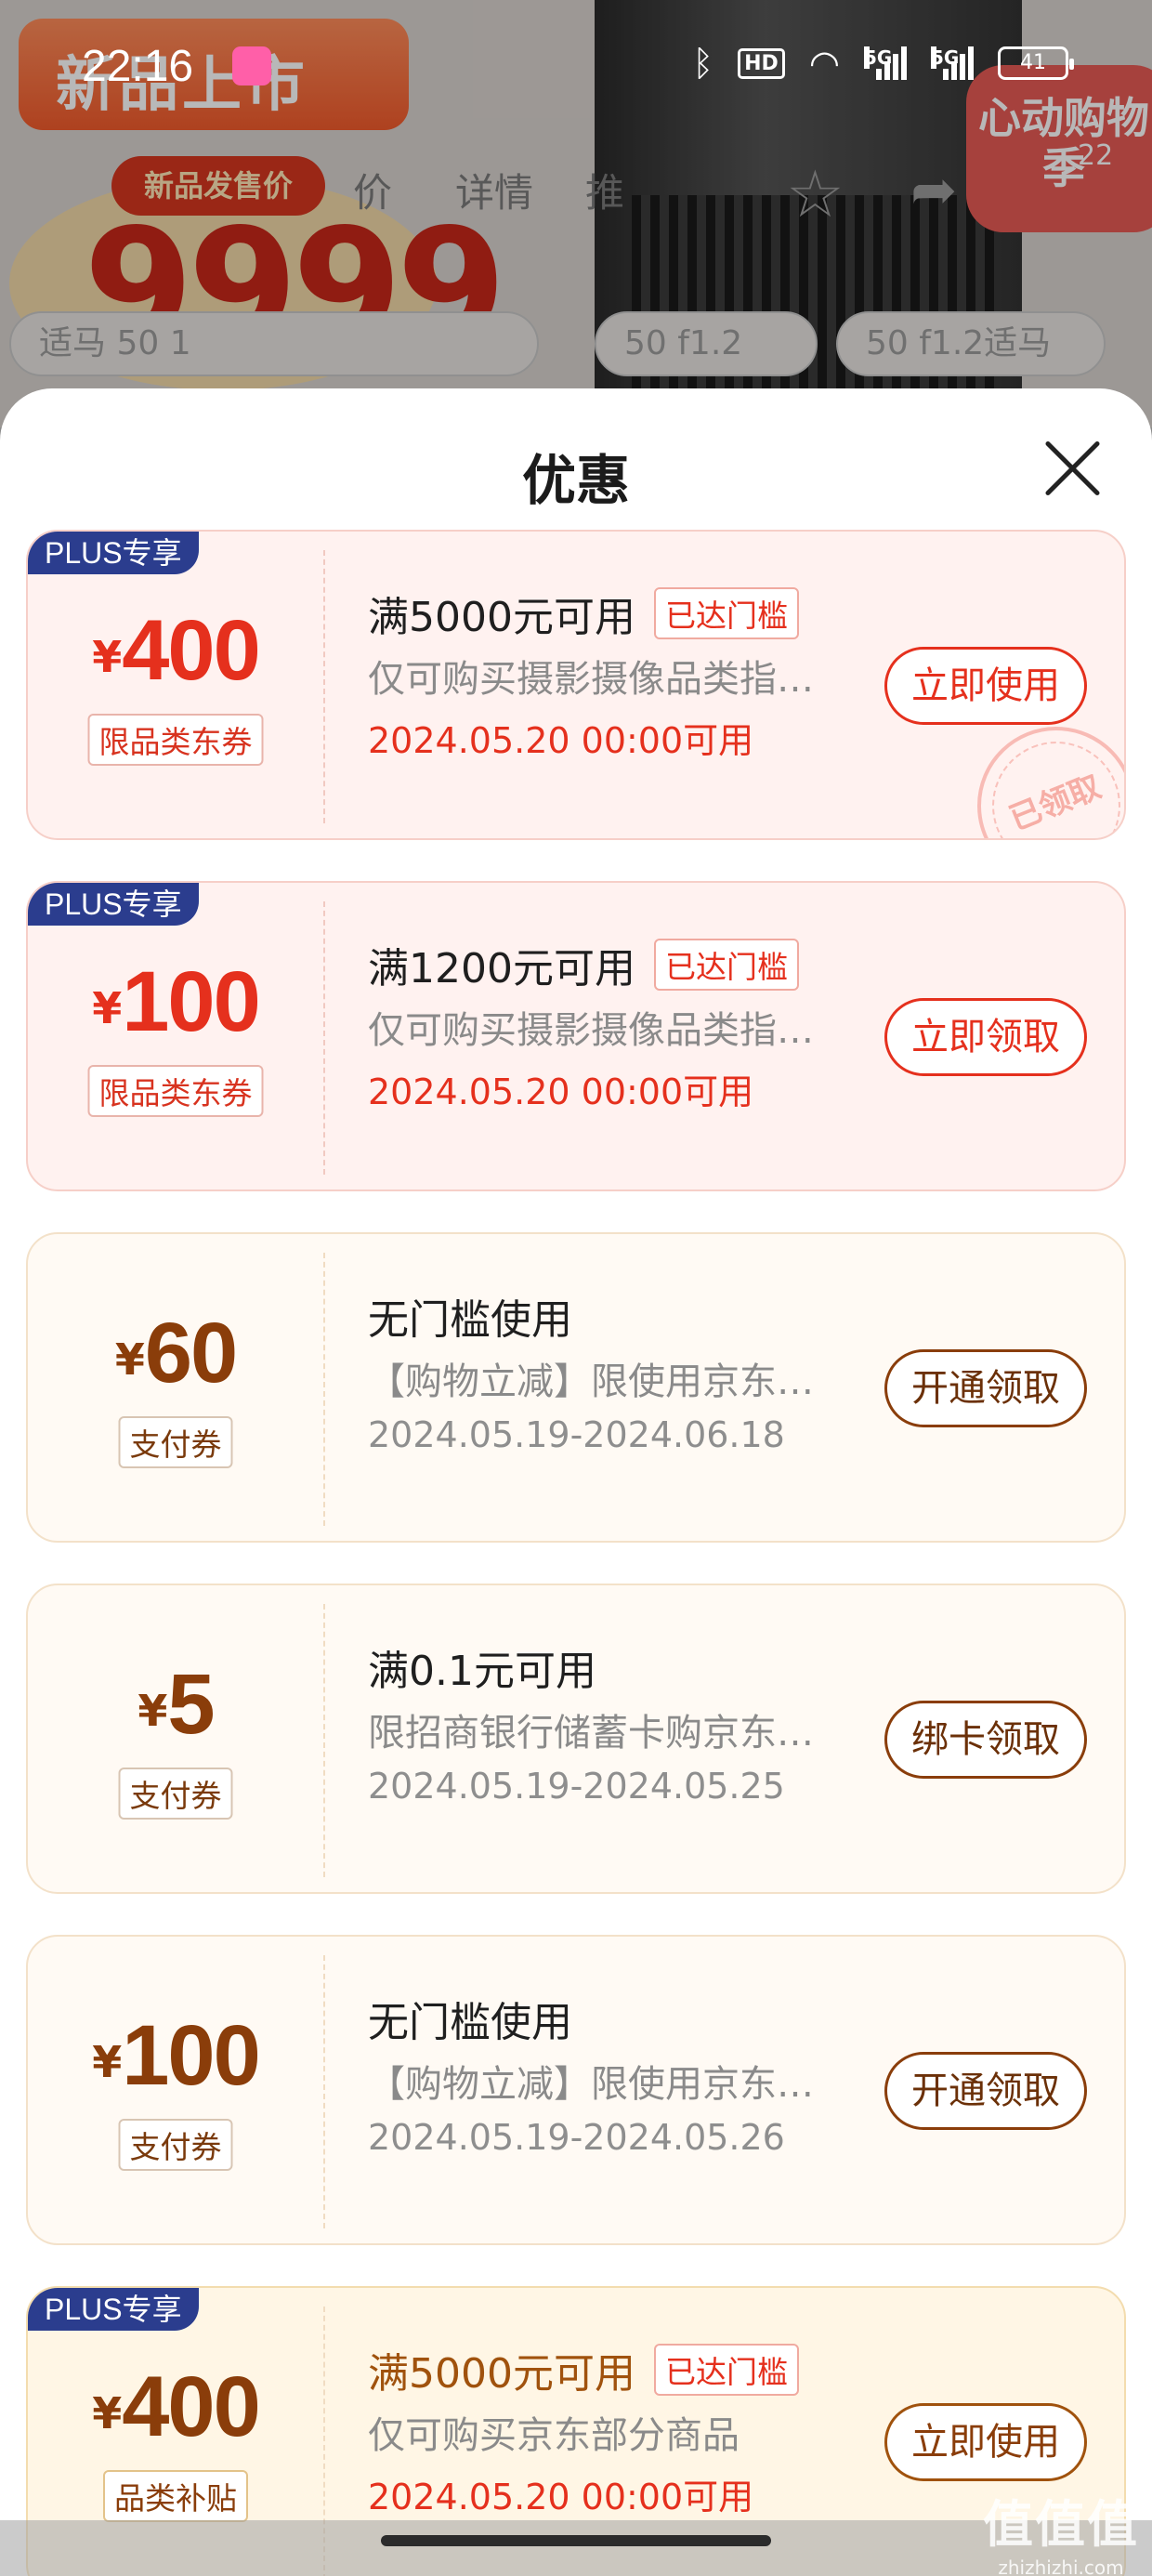 This screenshot has width=1152, height=2576. I want to click on coupon-value: 5, so click(191, 1704).